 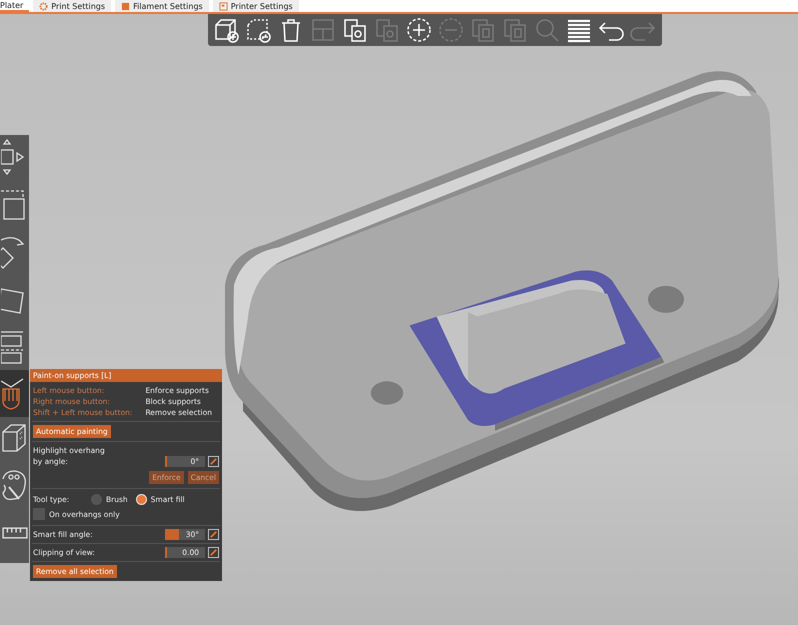 I want to click on measure-tool-icon, so click(x=15, y=533).